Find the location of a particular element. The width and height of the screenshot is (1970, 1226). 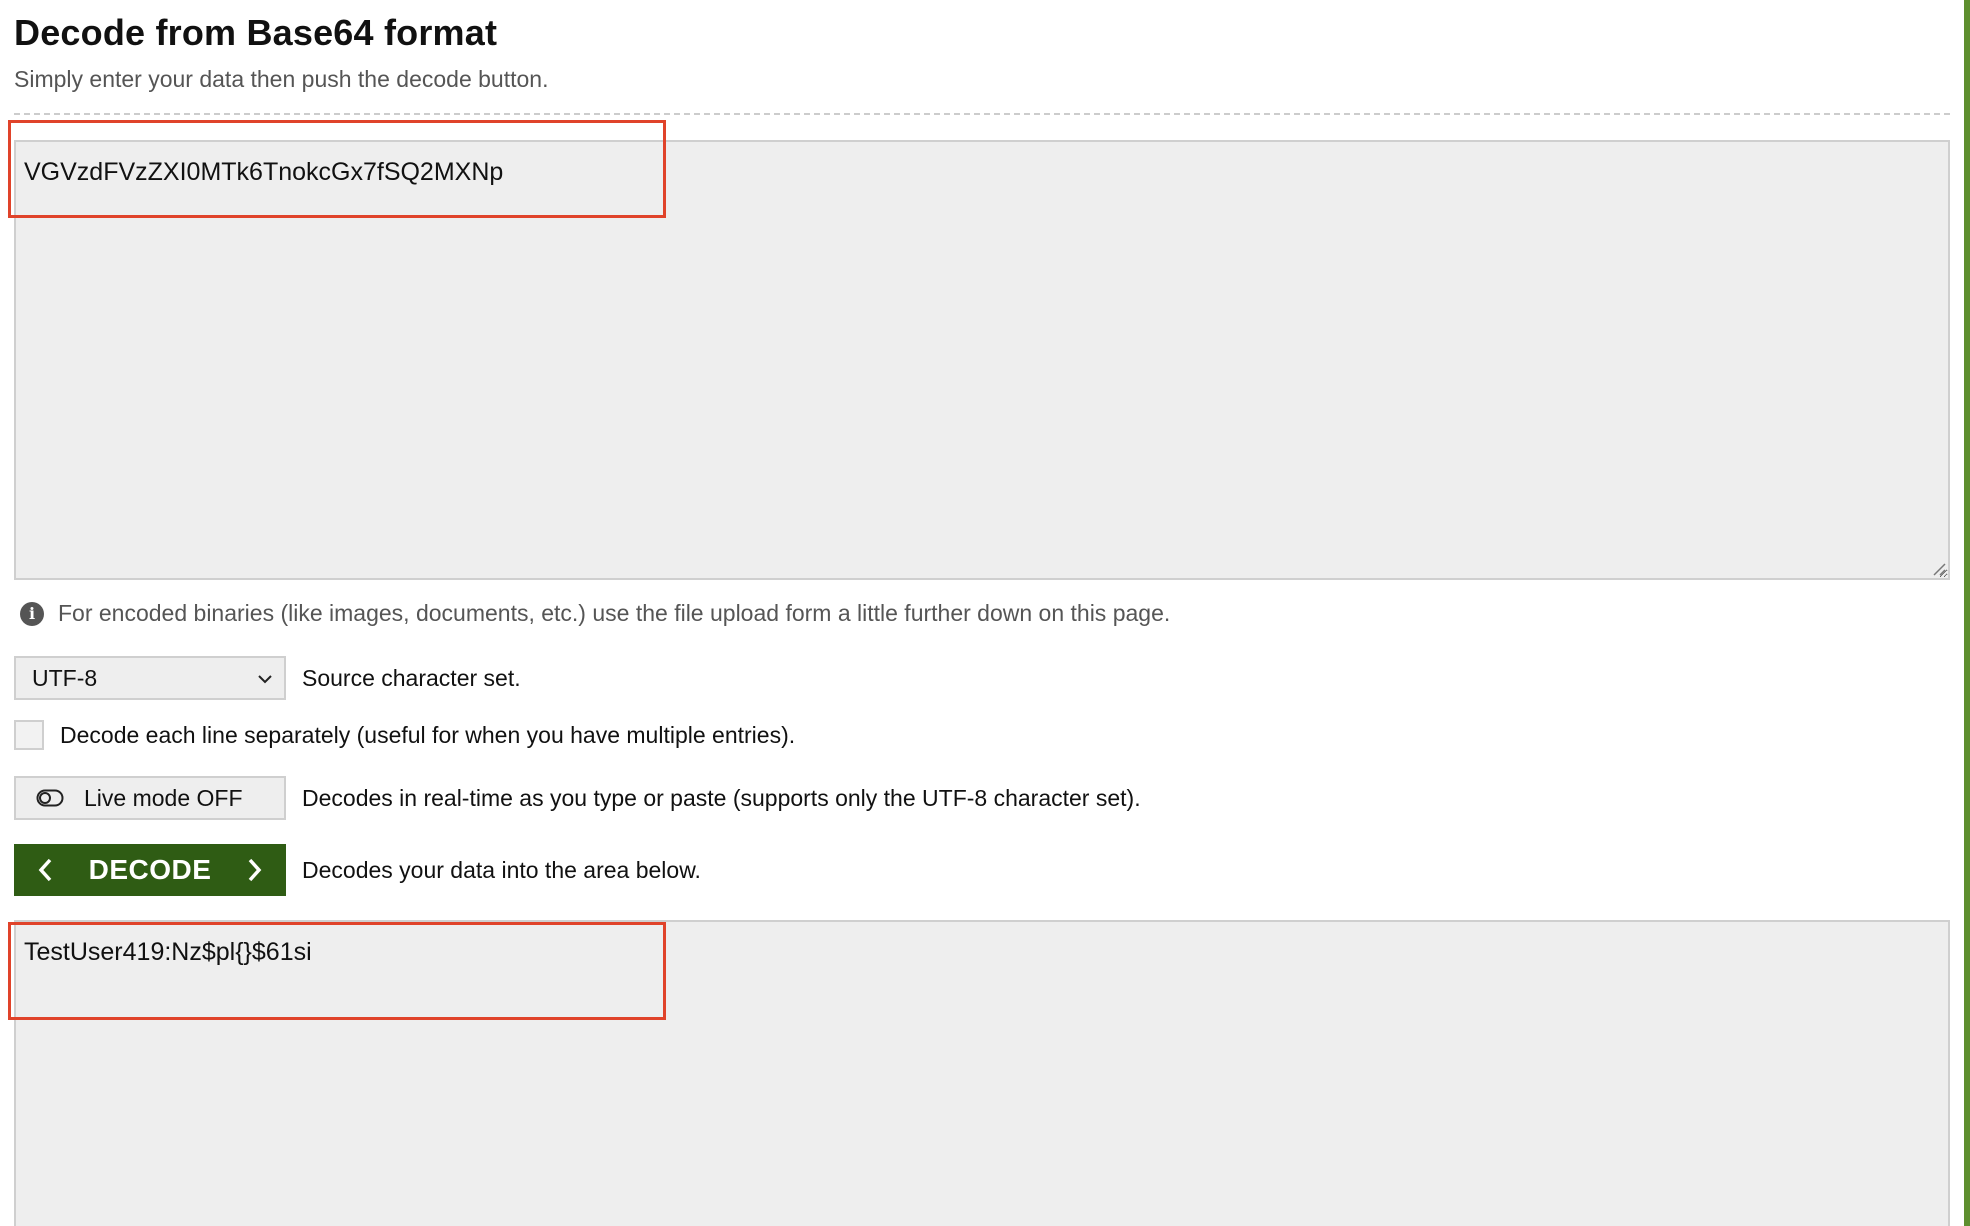

charset-select-value: UTF-8 is located at coordinates (65, 677).